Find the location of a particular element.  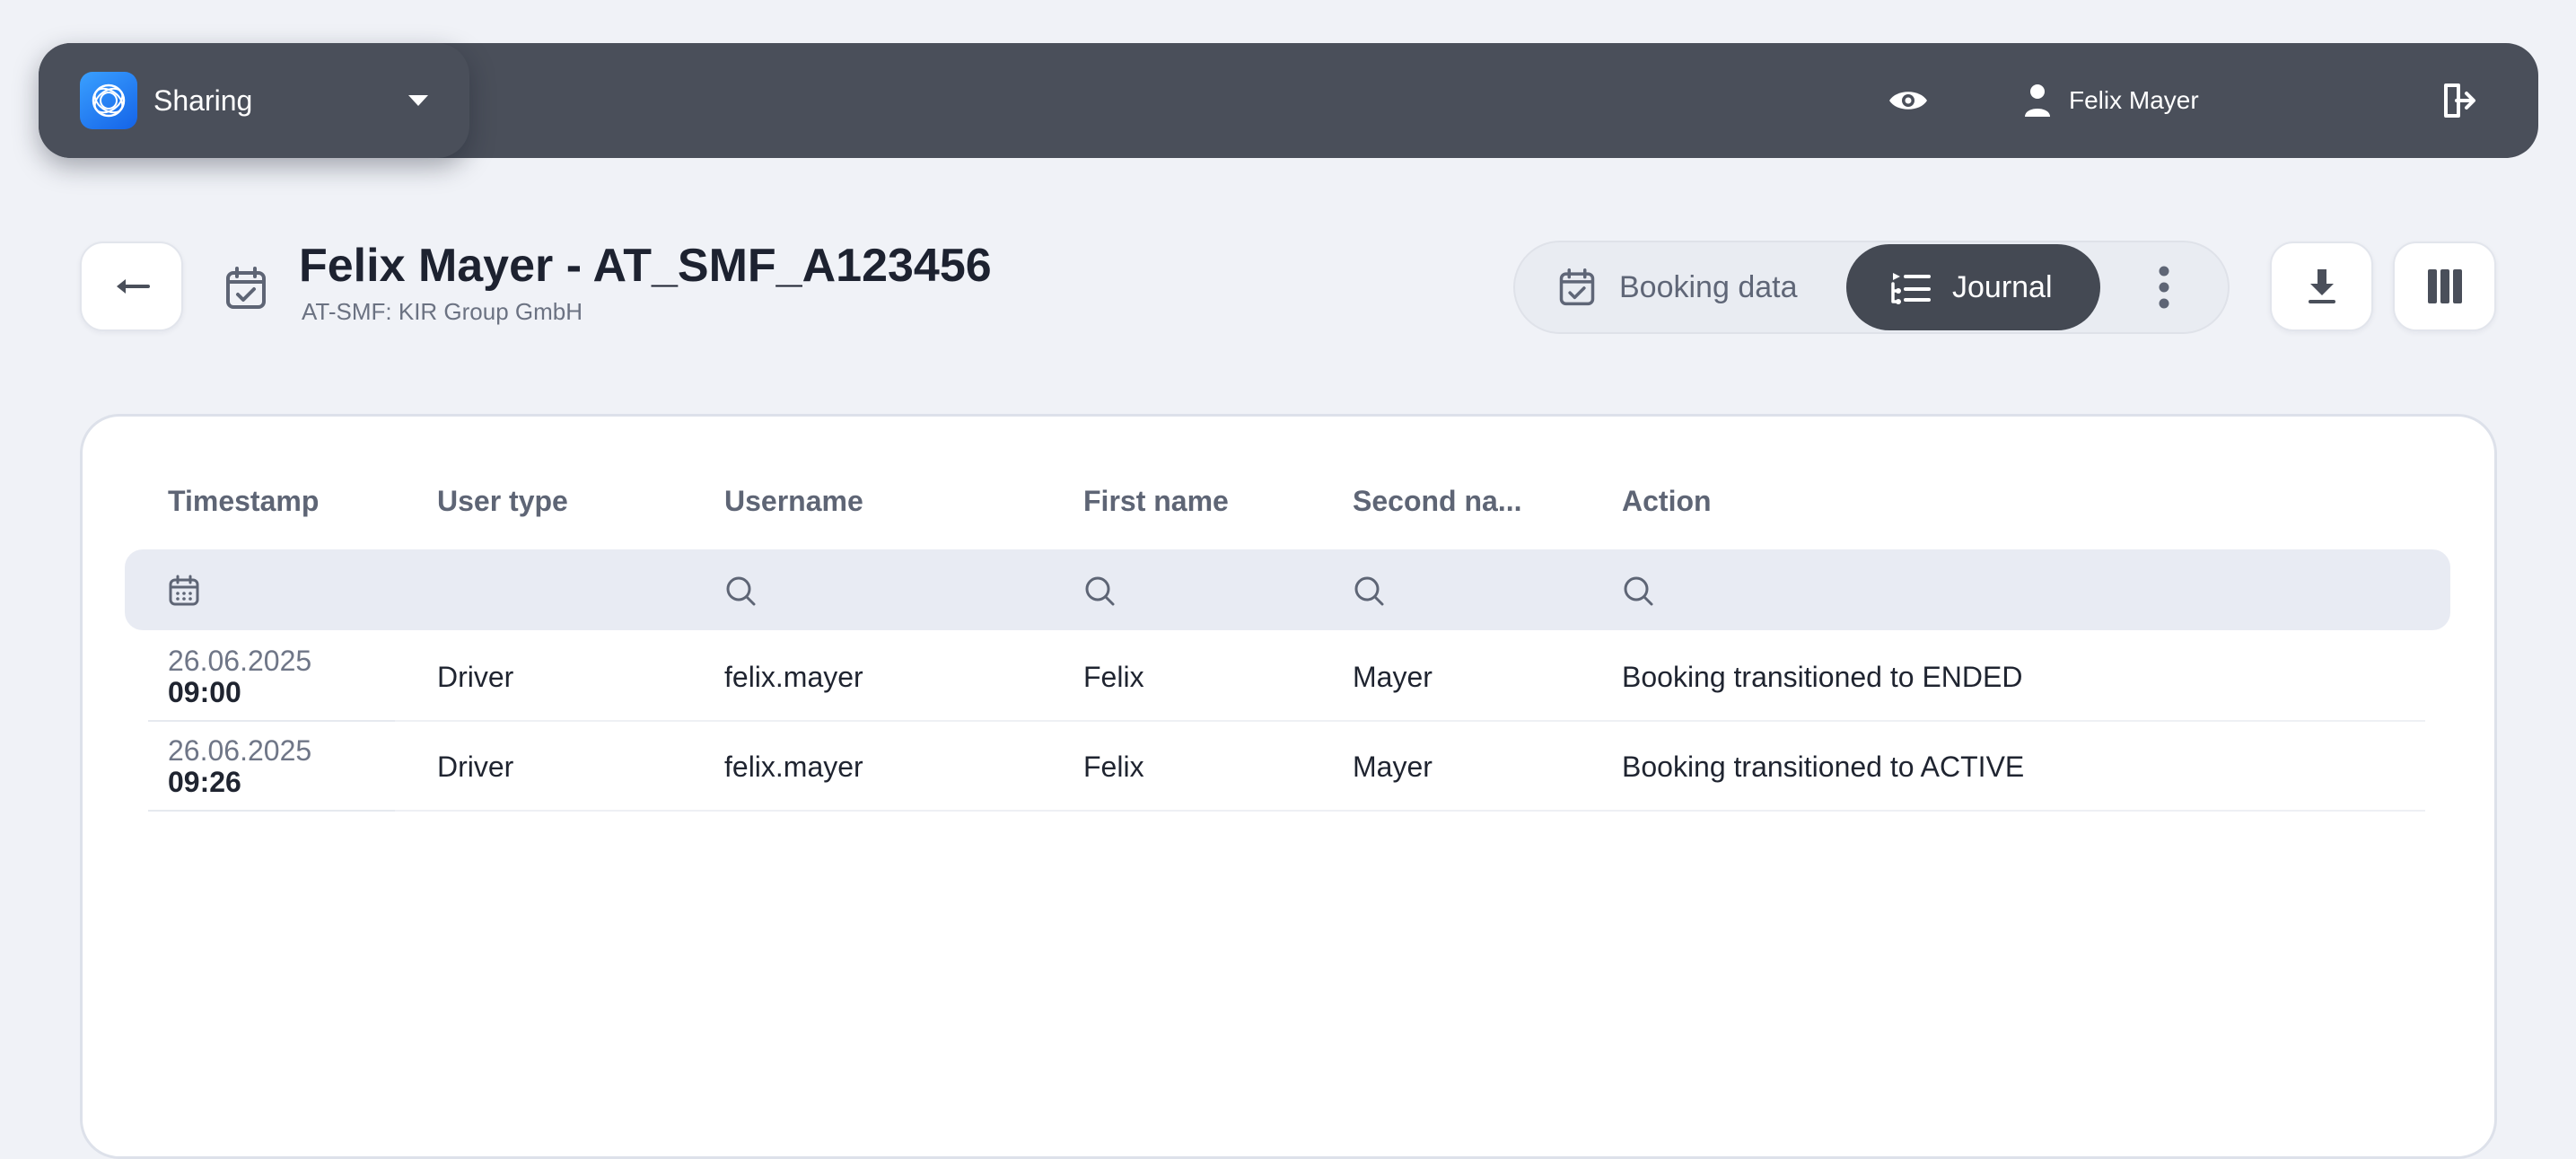

column-header-username: Username is located at coordinates (793, 501).